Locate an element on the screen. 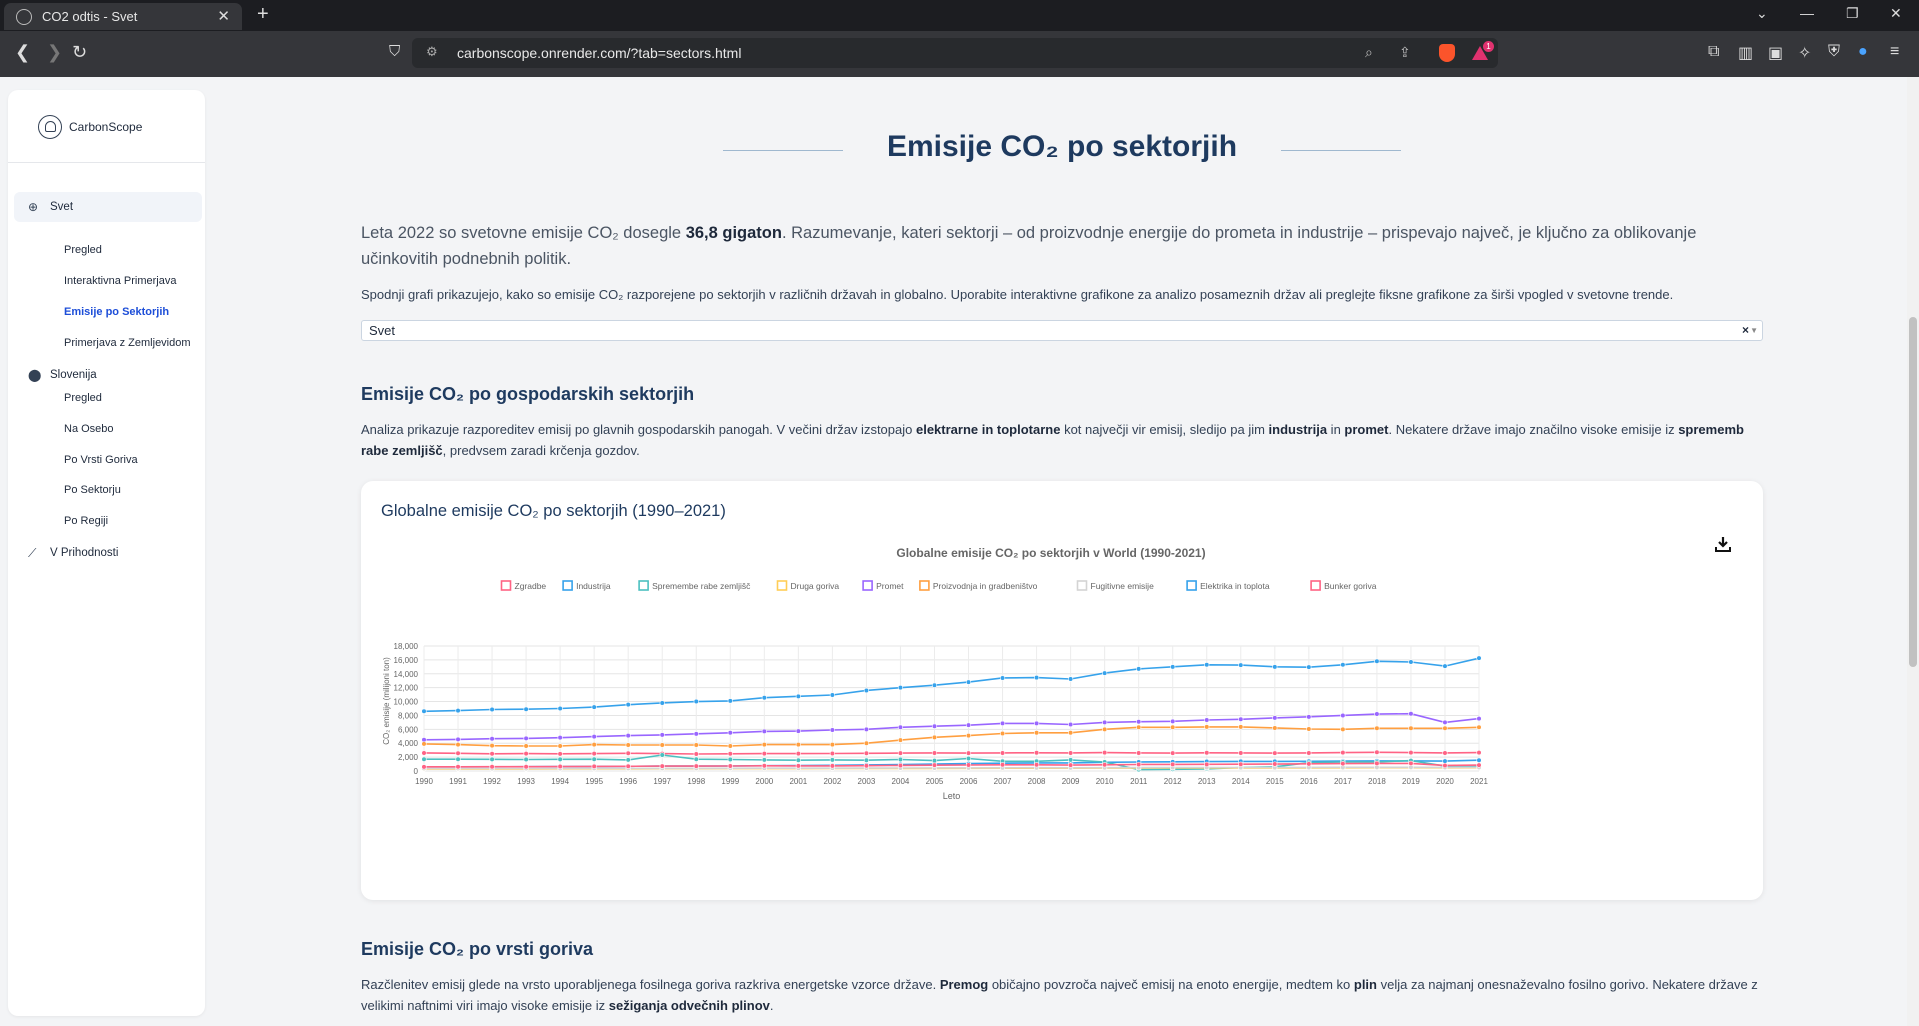 This screenshot has width=1919, height=1026. sidebar-subitem-po-vrsti-goriva: Po Vrsti Goriva is located at coordinates (101, 460).